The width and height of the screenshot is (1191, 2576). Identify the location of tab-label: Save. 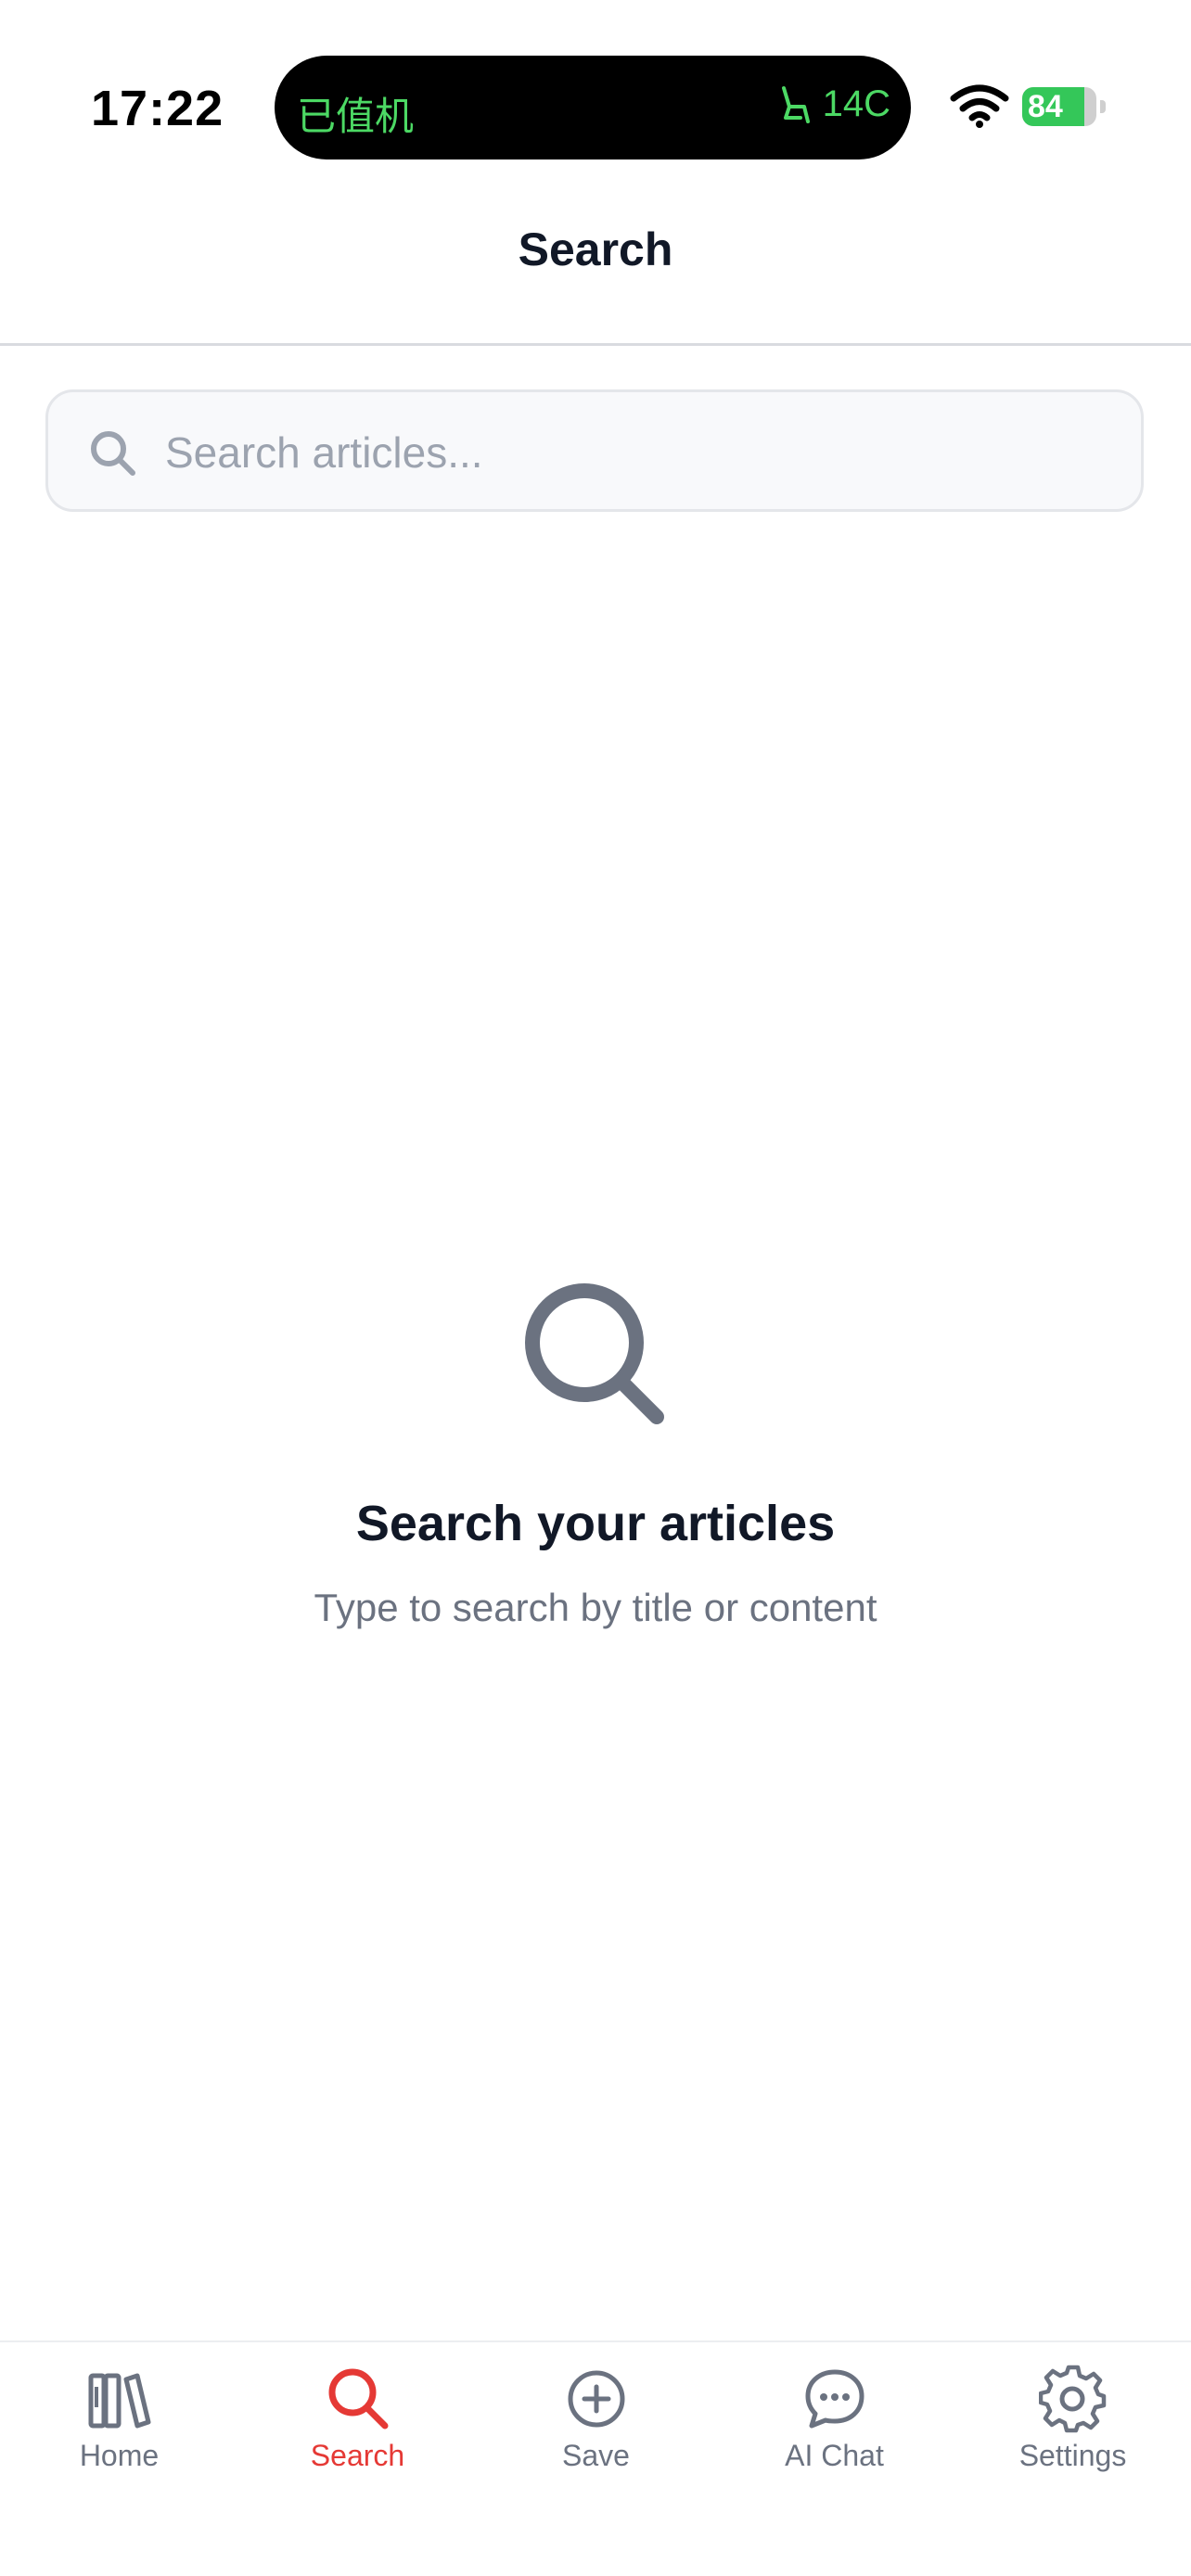
(596, 2455).